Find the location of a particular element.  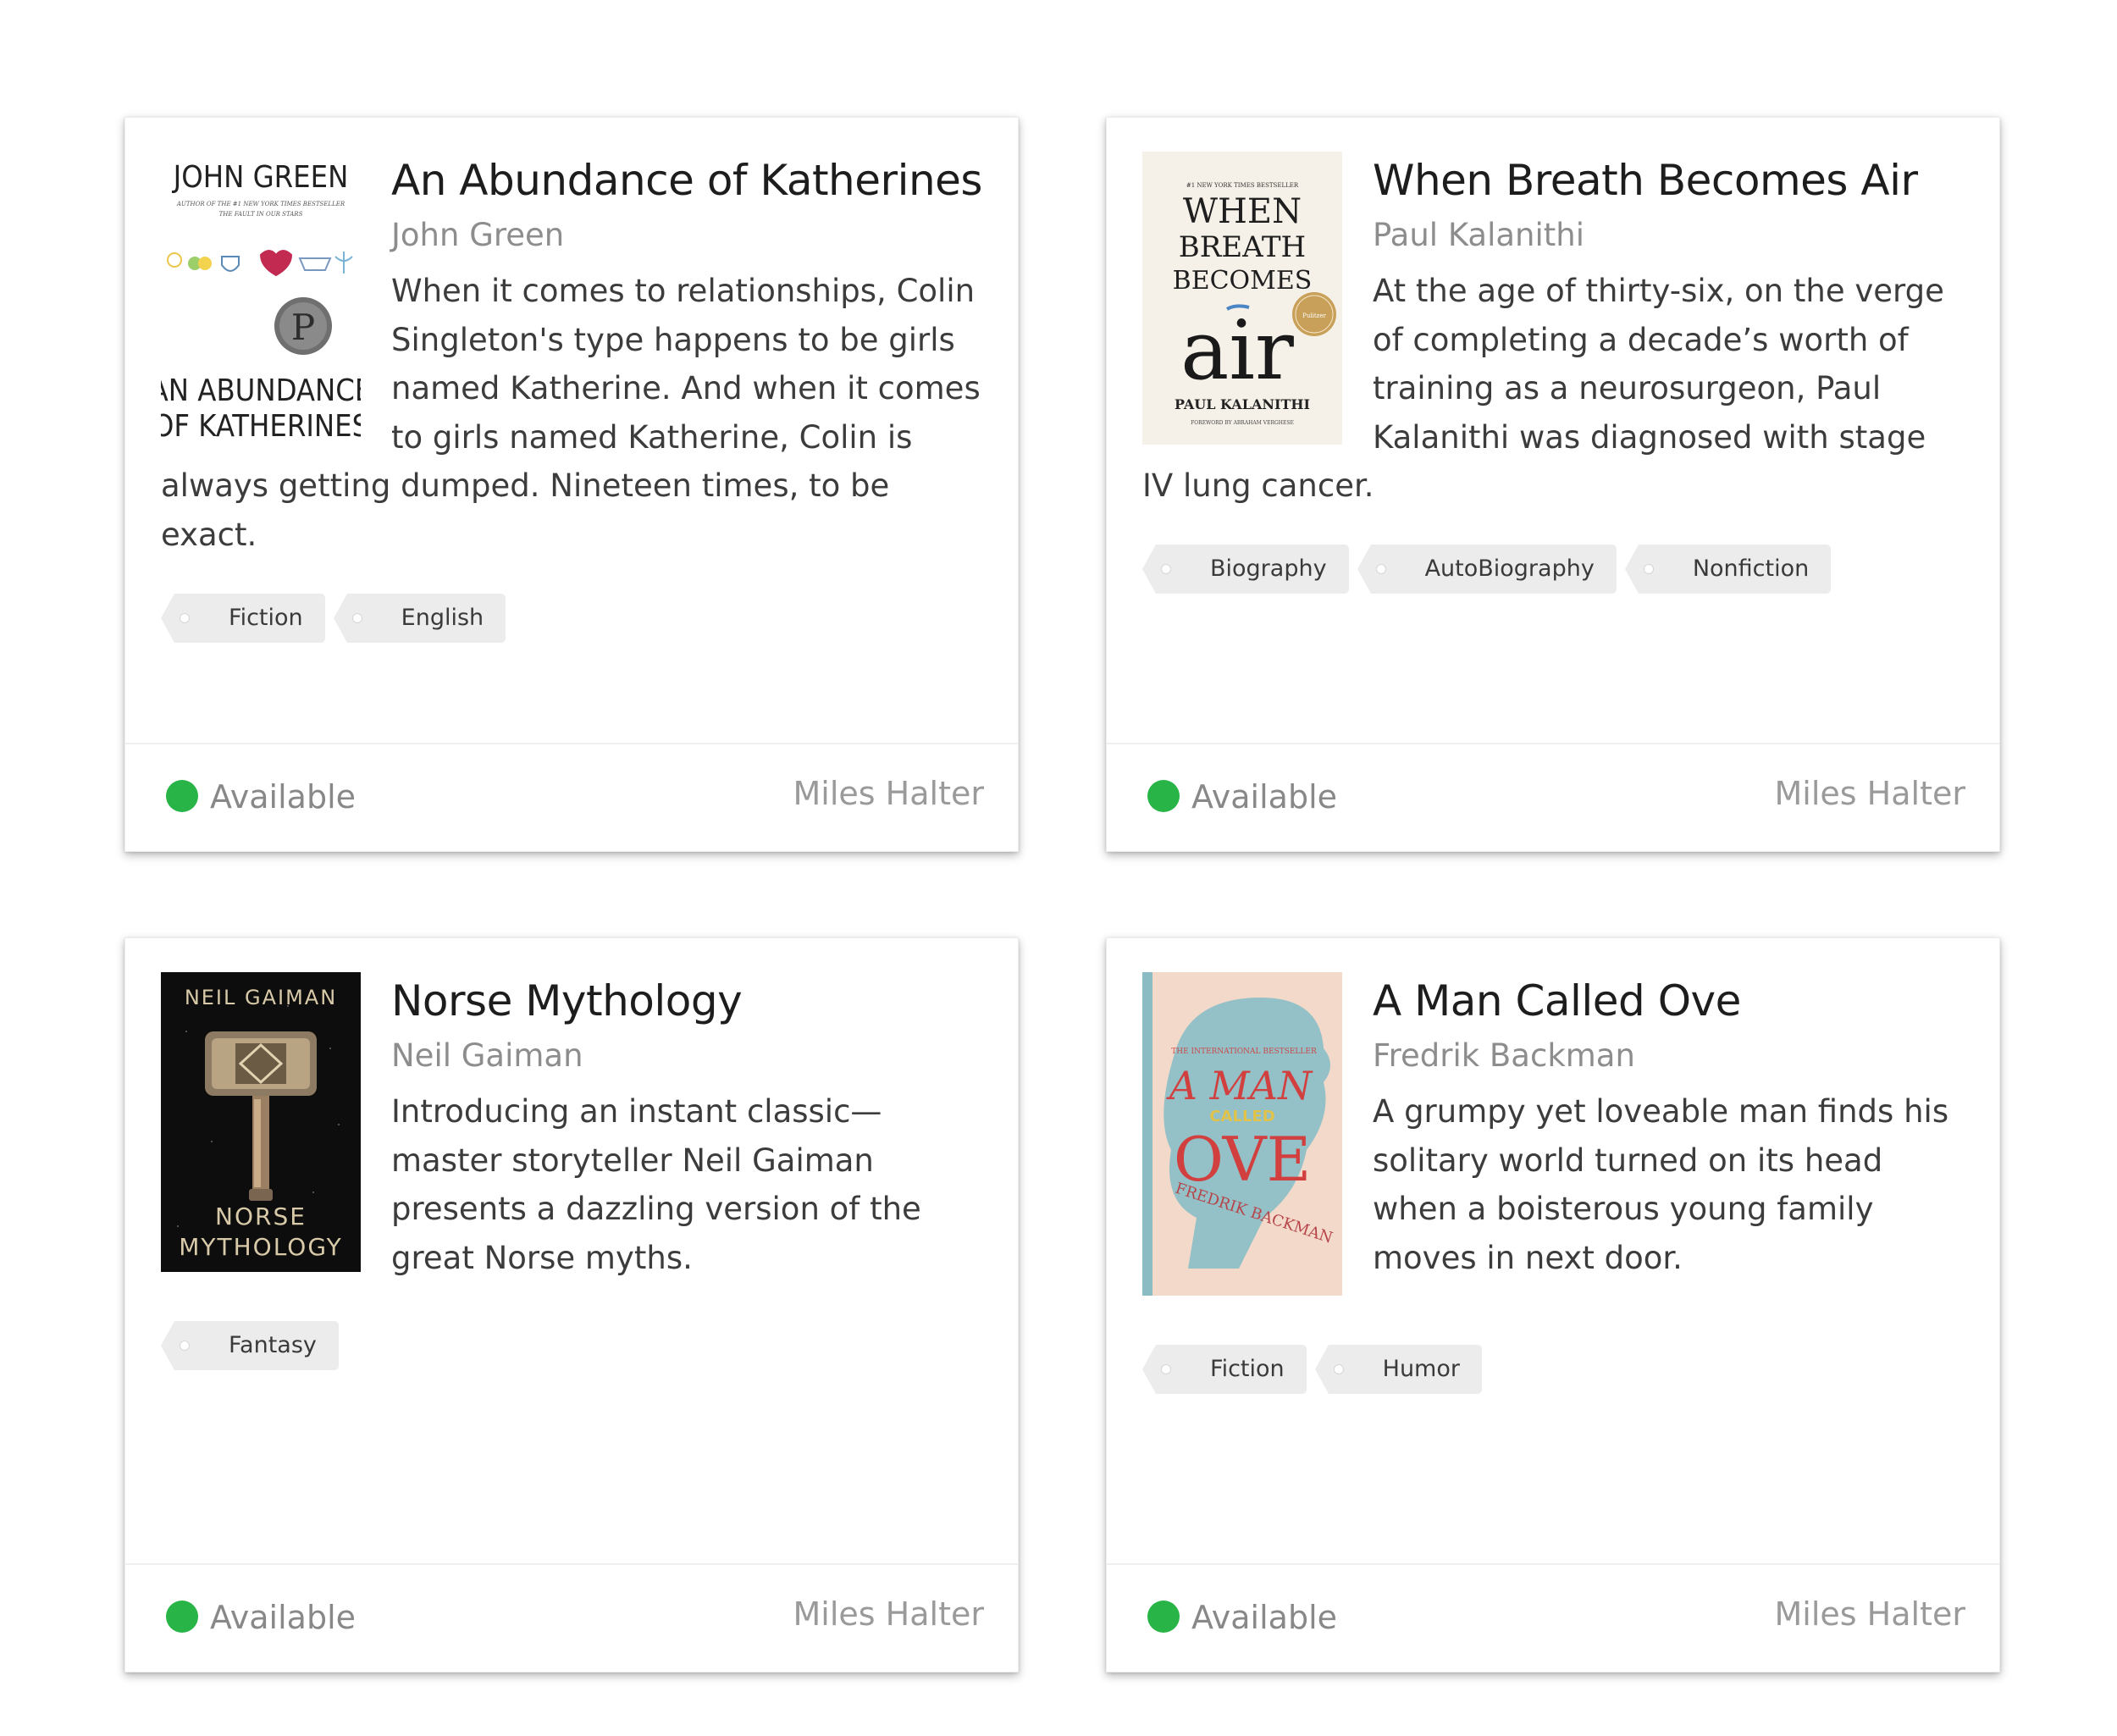

tag-label: Nonfiction is located at coordinates (1751, 568).